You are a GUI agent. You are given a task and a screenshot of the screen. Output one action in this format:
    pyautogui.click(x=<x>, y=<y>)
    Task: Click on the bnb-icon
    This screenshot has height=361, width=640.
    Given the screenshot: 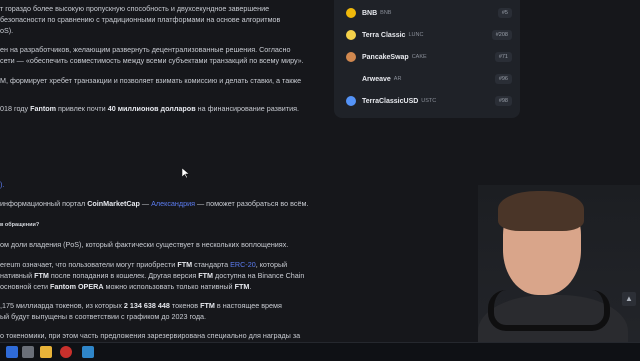 What is the action you would take?
    pyautogui.click(x=351, y=13)
    